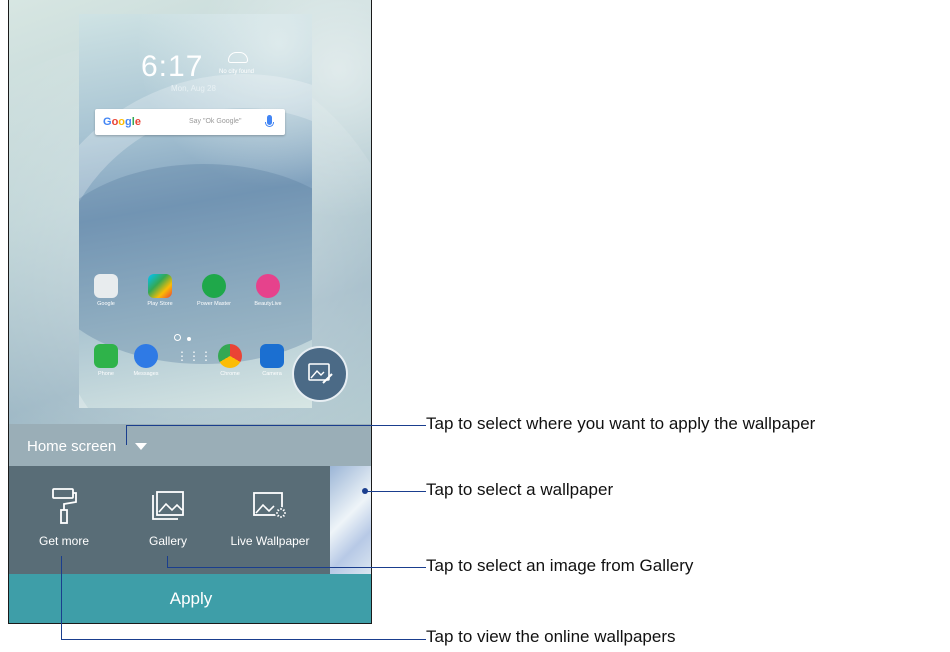 The height and width of the screenshot is (652, 950). Describe the element at coordinates (214, 304) in the screenshot. I see `app-label: Power Master` at that location.